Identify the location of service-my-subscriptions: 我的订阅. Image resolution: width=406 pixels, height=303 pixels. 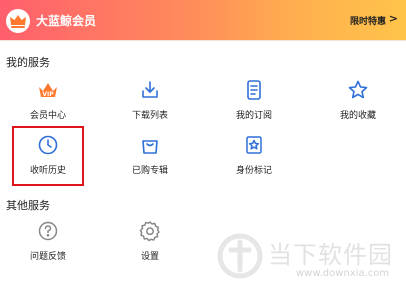
(254, 102).